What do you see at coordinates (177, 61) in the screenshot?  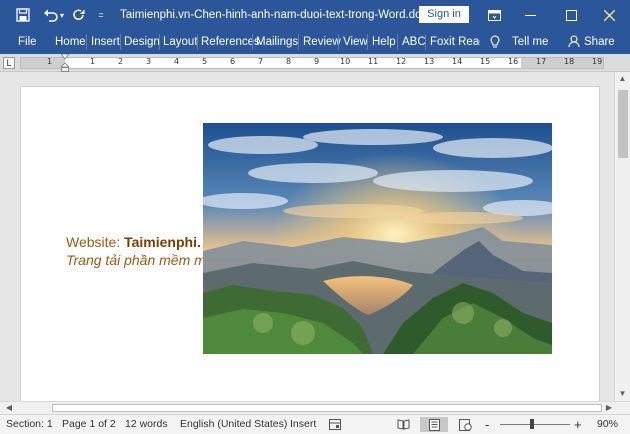 I see `ruler-number: 4` at bounding box center [177, 61].